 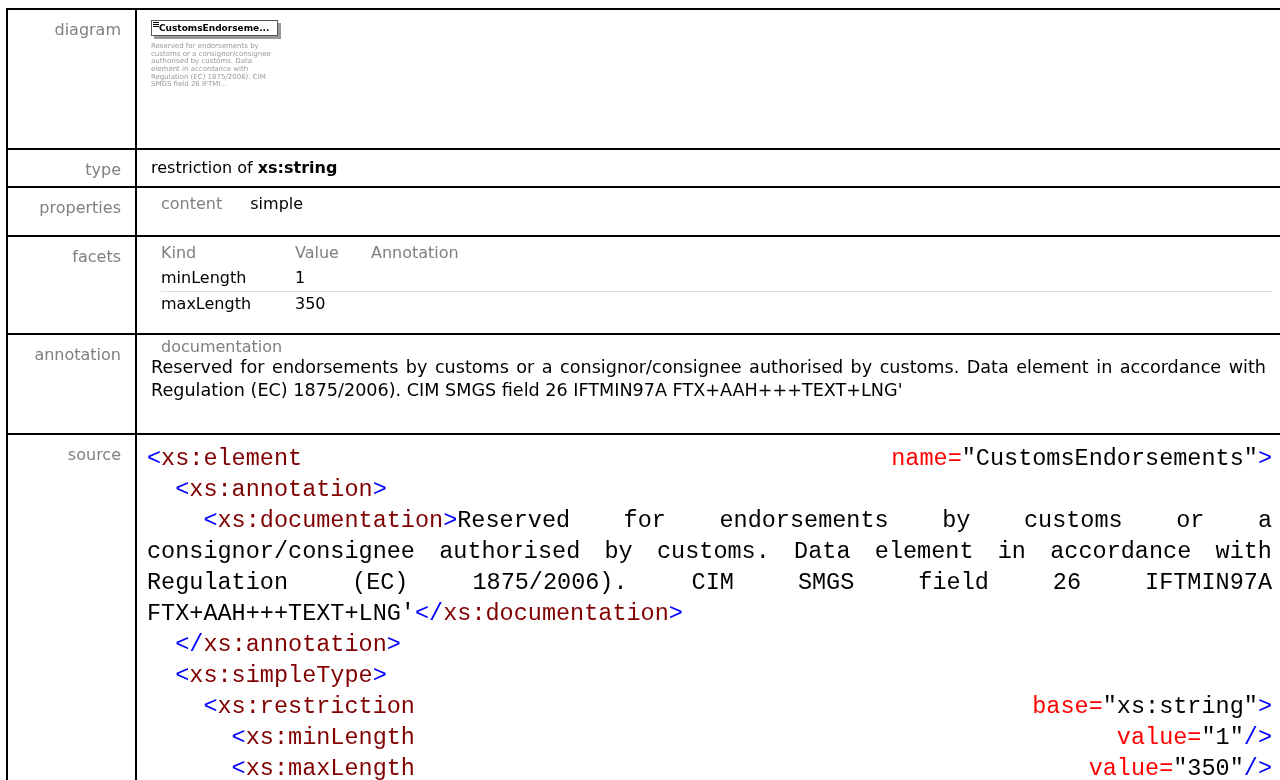 I want to click on column-header: Annotation, so click(x=415, y=253).